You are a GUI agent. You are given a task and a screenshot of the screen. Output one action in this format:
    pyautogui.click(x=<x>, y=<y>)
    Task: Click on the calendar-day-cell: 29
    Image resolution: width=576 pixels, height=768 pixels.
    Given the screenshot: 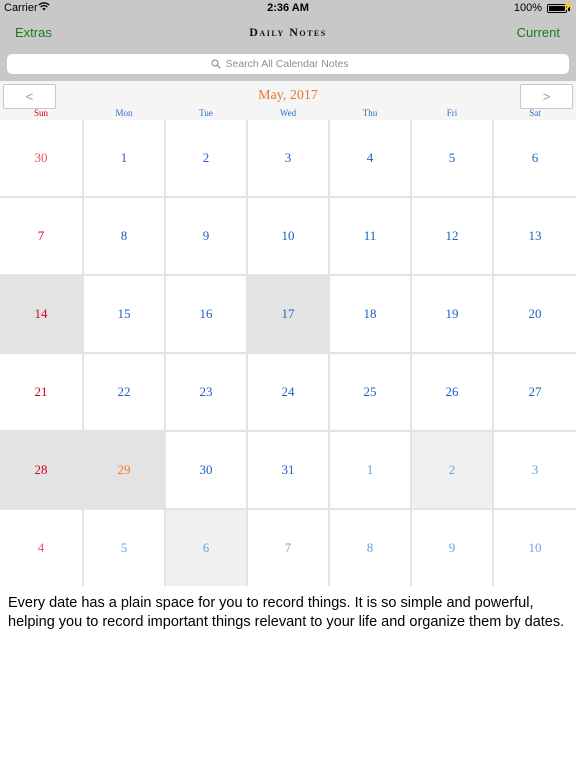 What is the action you would take?
    pyautogui.click(x=124, y=470)
    